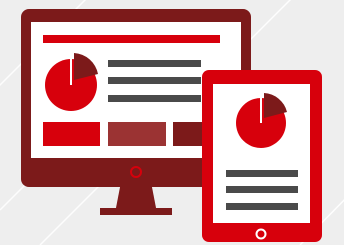 This screenshot has width=344, height=245. What do you see at coordinates (131, 39) in the screenshot?
I see `monitor-header-bar` at bounding box center [131, 39].